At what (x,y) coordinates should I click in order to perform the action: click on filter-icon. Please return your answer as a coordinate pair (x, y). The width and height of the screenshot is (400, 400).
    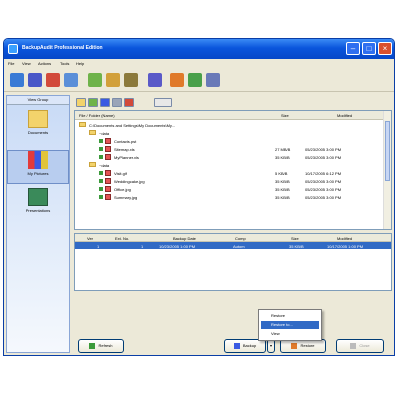
    Looking at the image, I should click on (163, 102).